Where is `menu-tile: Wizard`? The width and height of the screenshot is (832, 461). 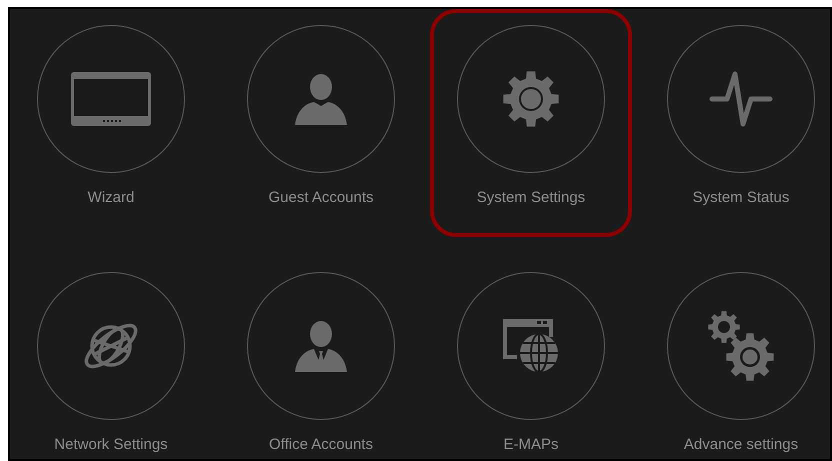 menu-tile: Wizard is located at coordinates (111, 123).